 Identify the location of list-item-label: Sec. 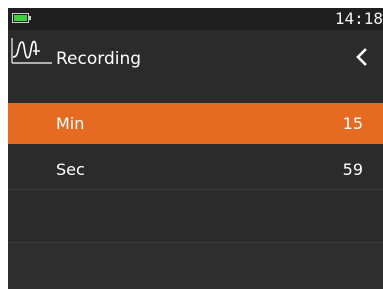
(70, 169).